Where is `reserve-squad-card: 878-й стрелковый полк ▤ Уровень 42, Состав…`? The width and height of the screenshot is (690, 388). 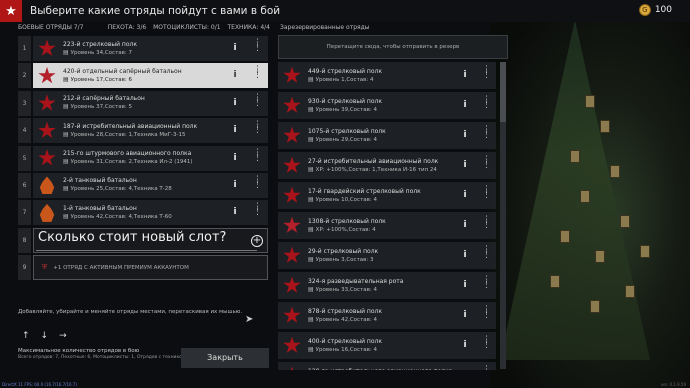 reserve-squad-card: 878-й стрелковый полк ▤ Уровень 42, Состав… is located at coordinates (387, 315).